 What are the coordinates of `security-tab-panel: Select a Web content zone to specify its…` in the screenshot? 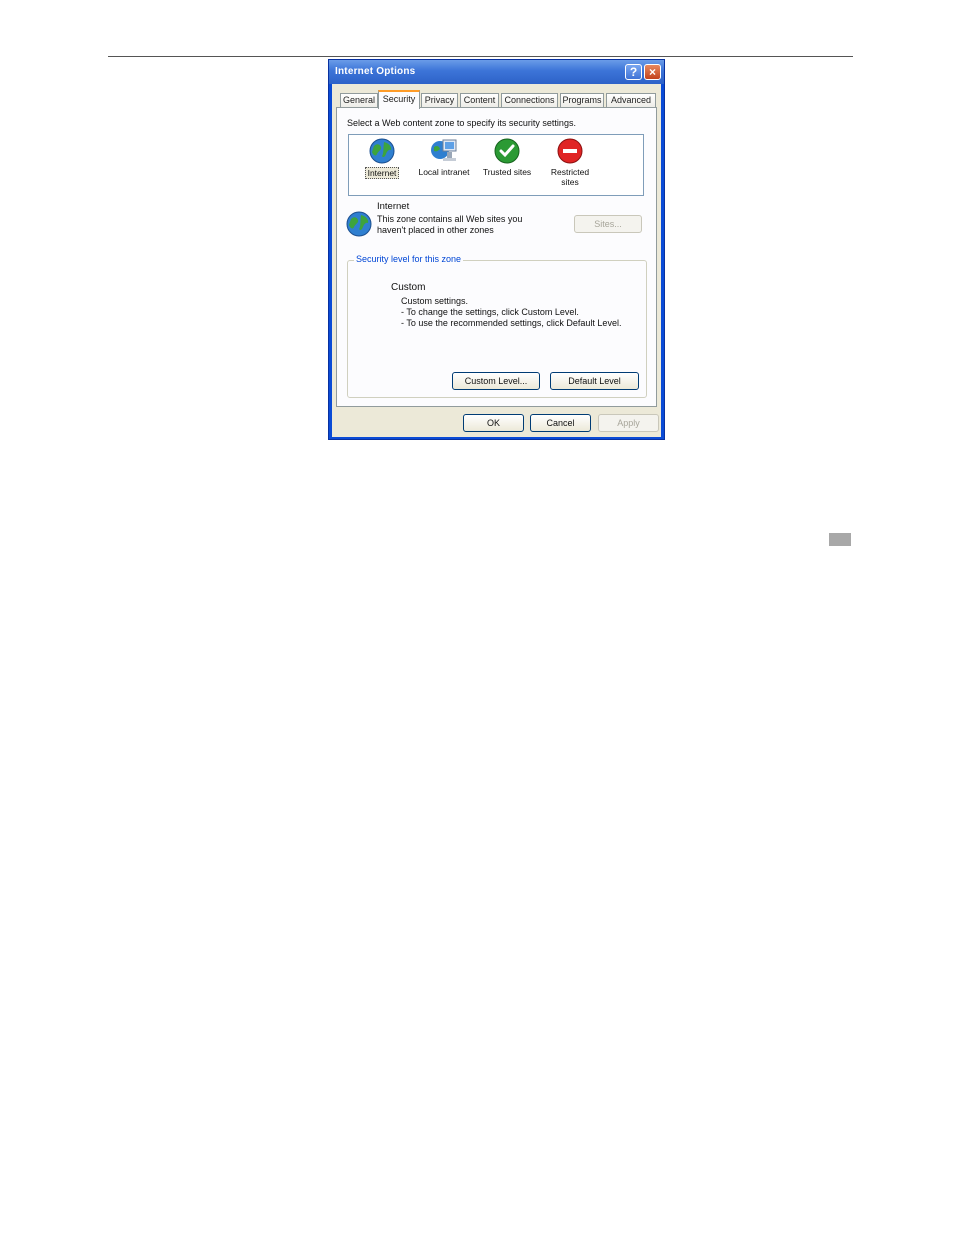 It's located at (496, 257).